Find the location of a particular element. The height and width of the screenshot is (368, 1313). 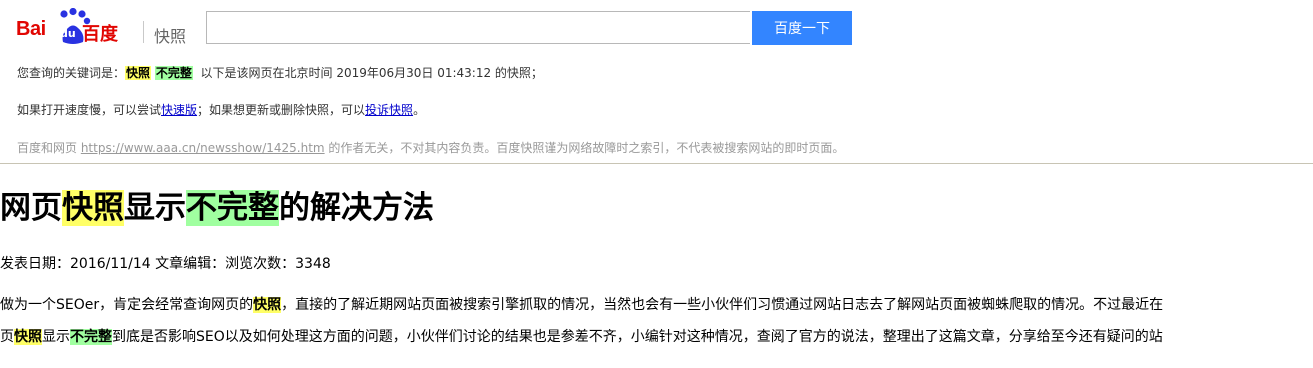

speed-notice-text: 如果打开速度慢，可以尝试 is located at coordinates (89, 110).